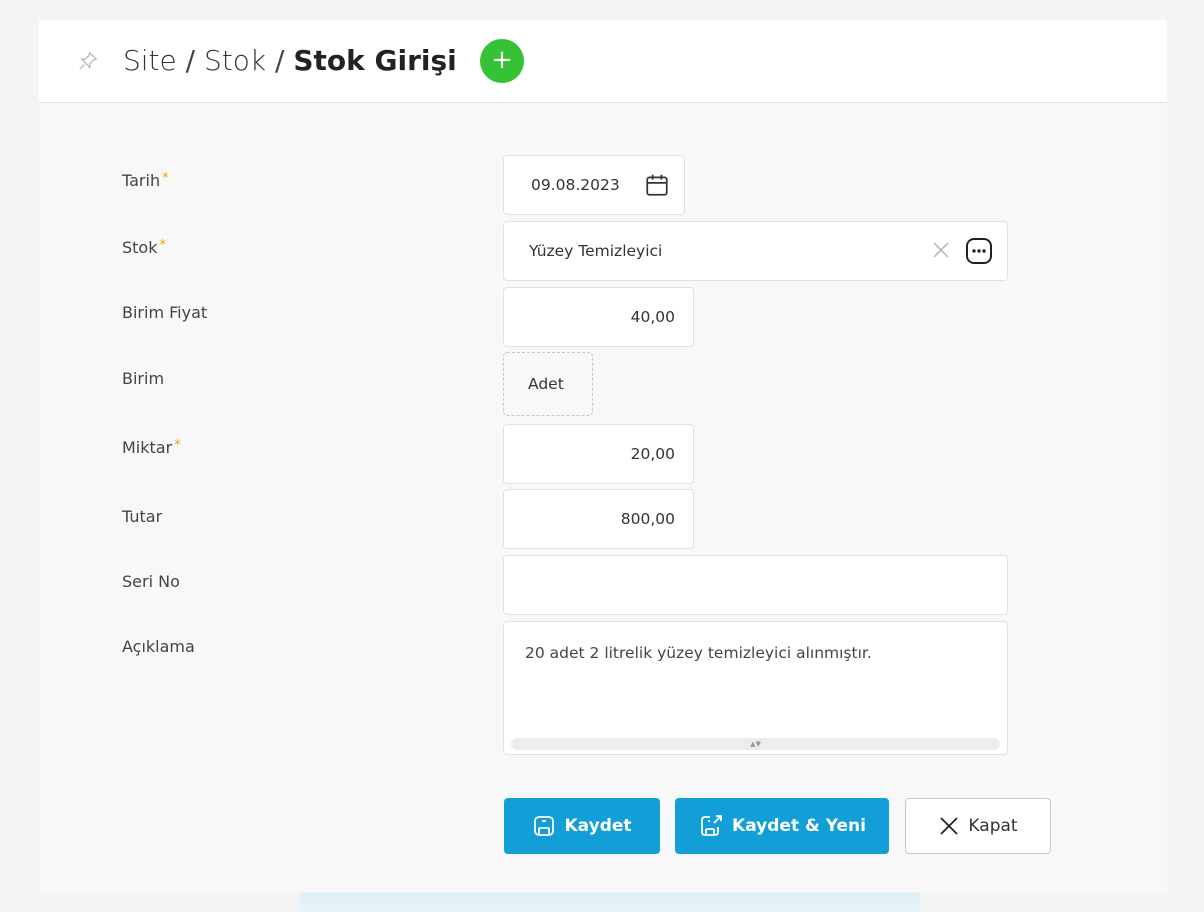  I want to click on floppy-icon, so click(544, 826).